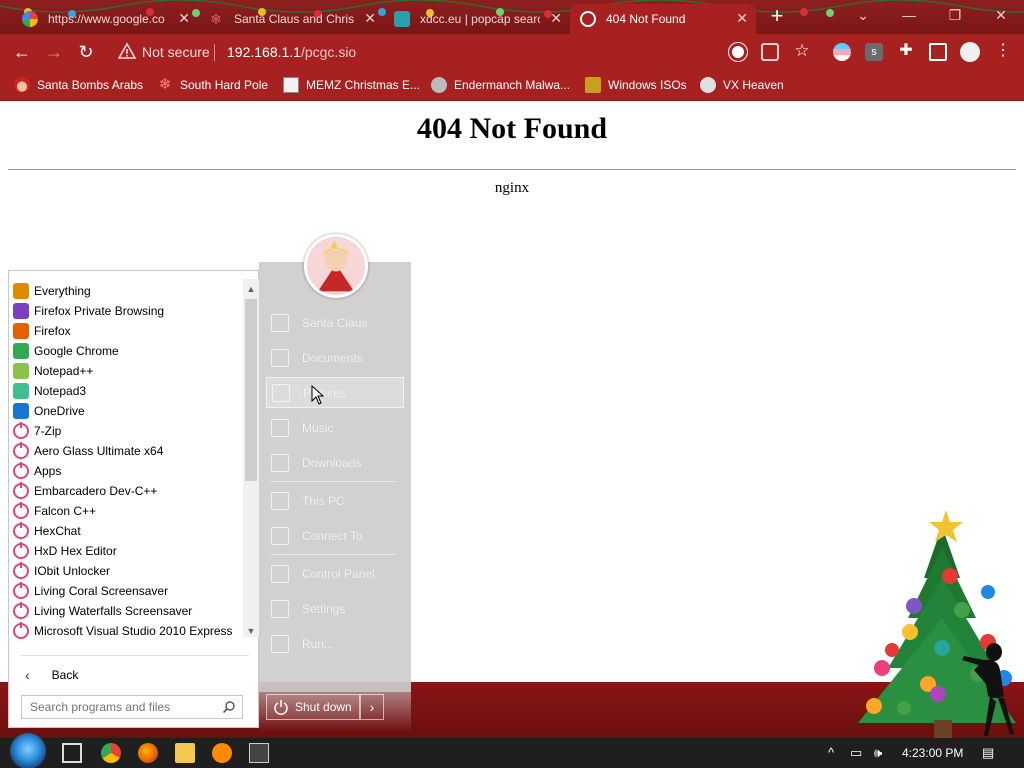 The height and width of the screenshot is (768, 1024). What do you see at coordinates (988, 753) in the screenshot?
I see `notifications-icon: ▤` at bounding box center [988, 753].